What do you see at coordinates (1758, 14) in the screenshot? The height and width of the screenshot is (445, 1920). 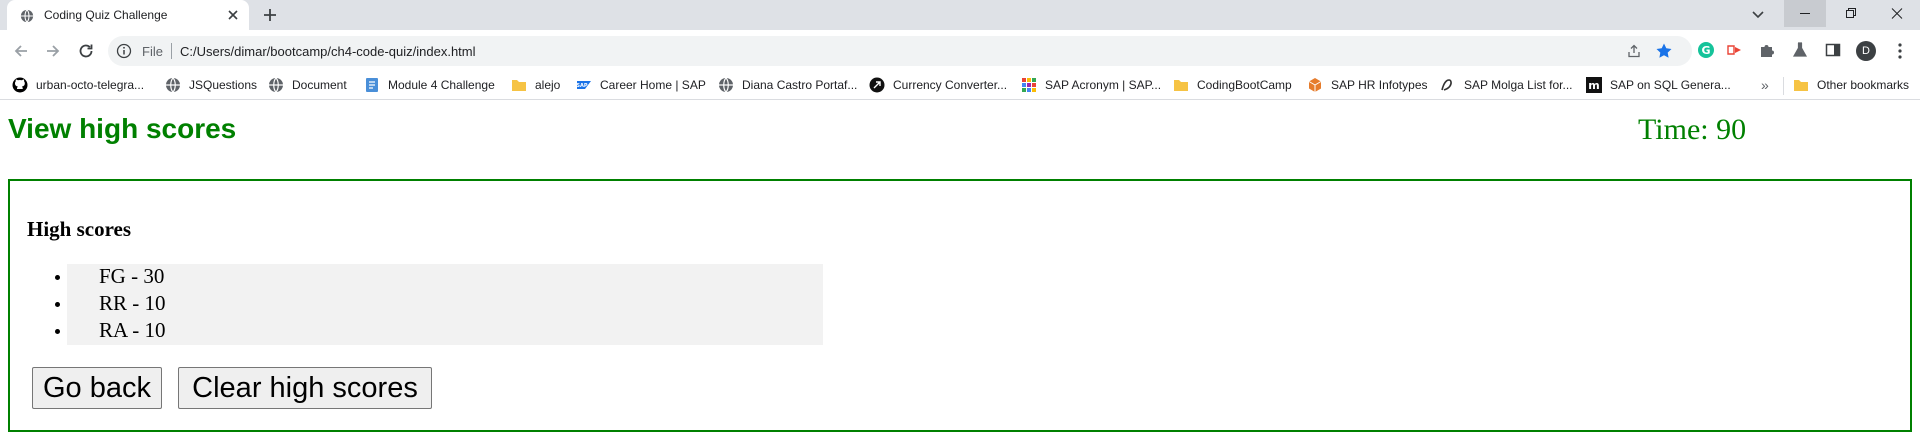 I see `chevron-down-icon` at bounding box center [1758, 14].